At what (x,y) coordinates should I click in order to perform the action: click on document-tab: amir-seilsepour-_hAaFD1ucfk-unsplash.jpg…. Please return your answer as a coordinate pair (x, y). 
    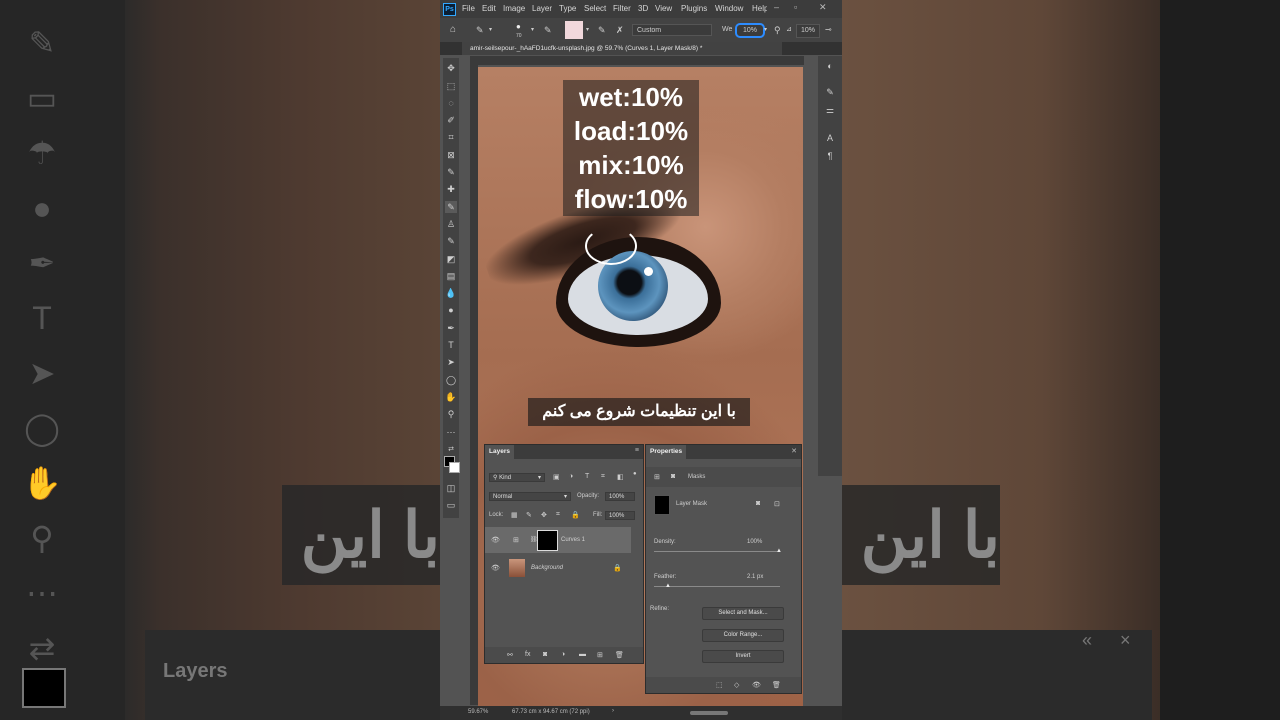
    Looking at the image, I should click on (622, 48).